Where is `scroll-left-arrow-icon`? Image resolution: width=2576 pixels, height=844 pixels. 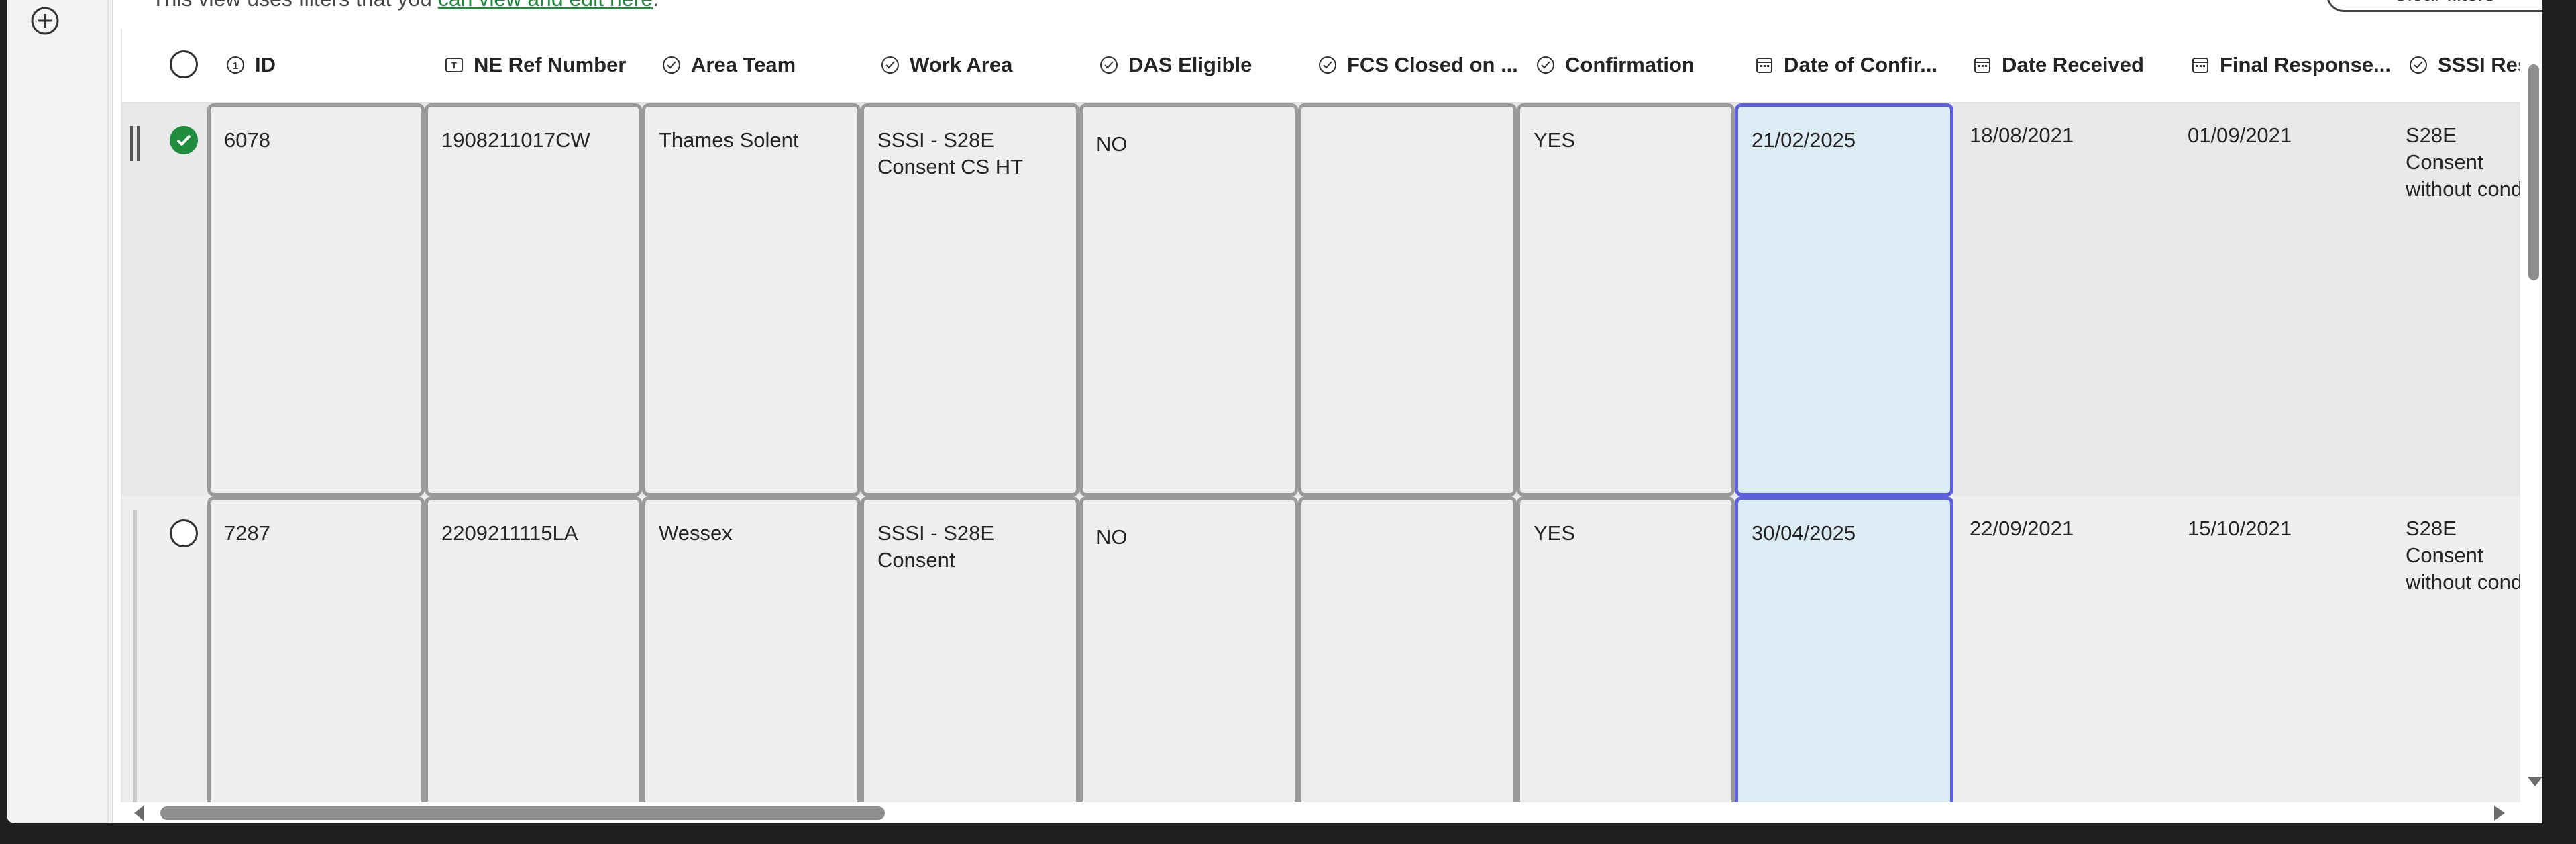
scroll-left-arrow-icon is located at coordinates (139, 813).